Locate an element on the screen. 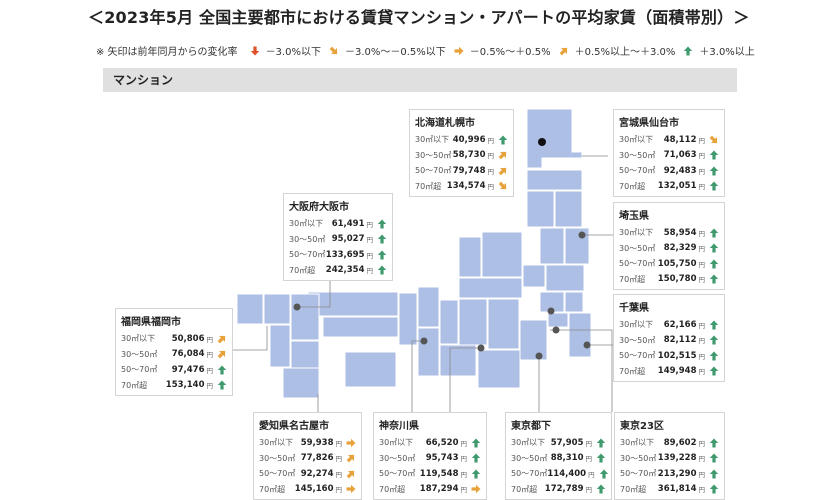 This screenshot has width=830, height=500. rent-value: 57,905 is located at coordinates (567, 442).